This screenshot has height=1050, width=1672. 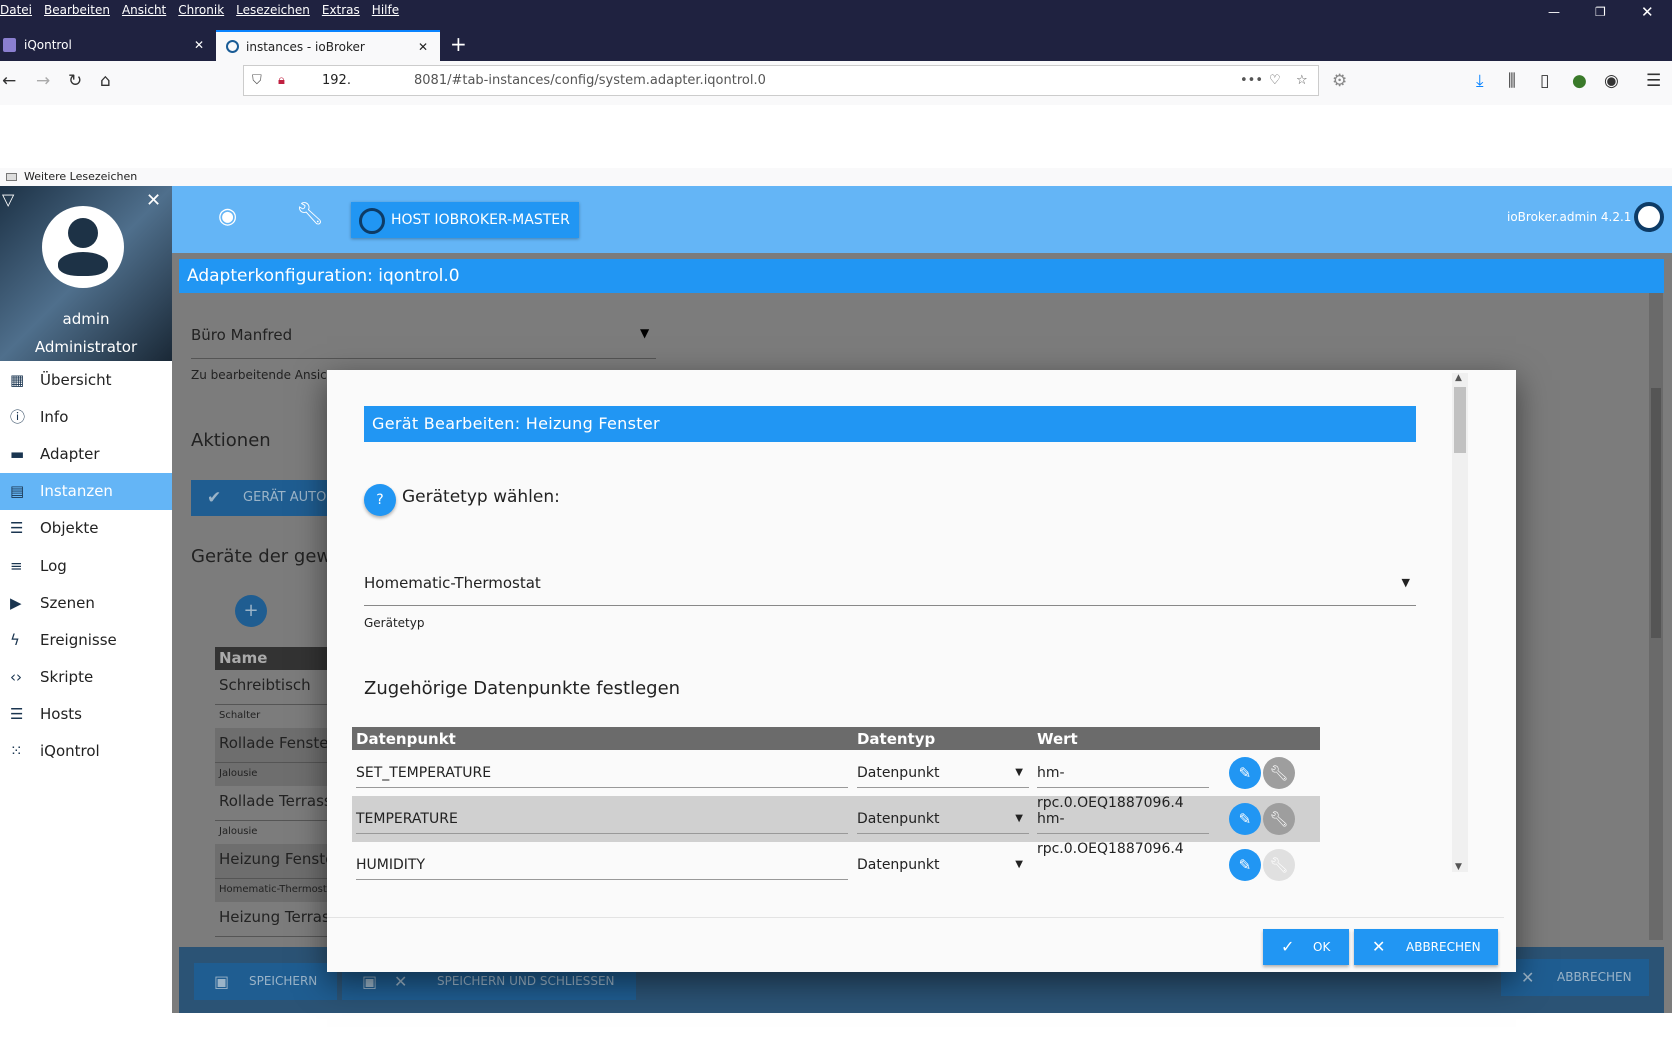 I want to click on forward-icon: →, so click(x=43, y=81).